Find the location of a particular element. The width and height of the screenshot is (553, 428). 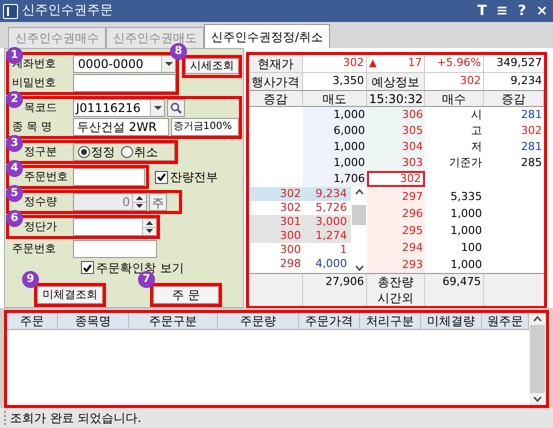

table-cell-text: 1 is located at coordinates (343, 250).